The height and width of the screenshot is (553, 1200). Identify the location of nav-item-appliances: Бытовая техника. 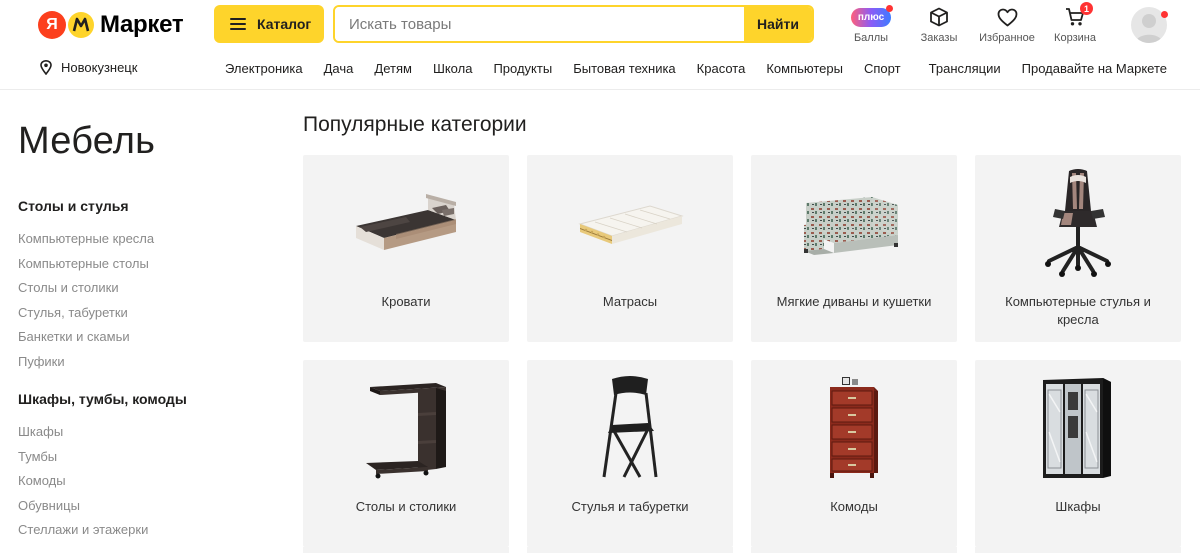
(624, 68).